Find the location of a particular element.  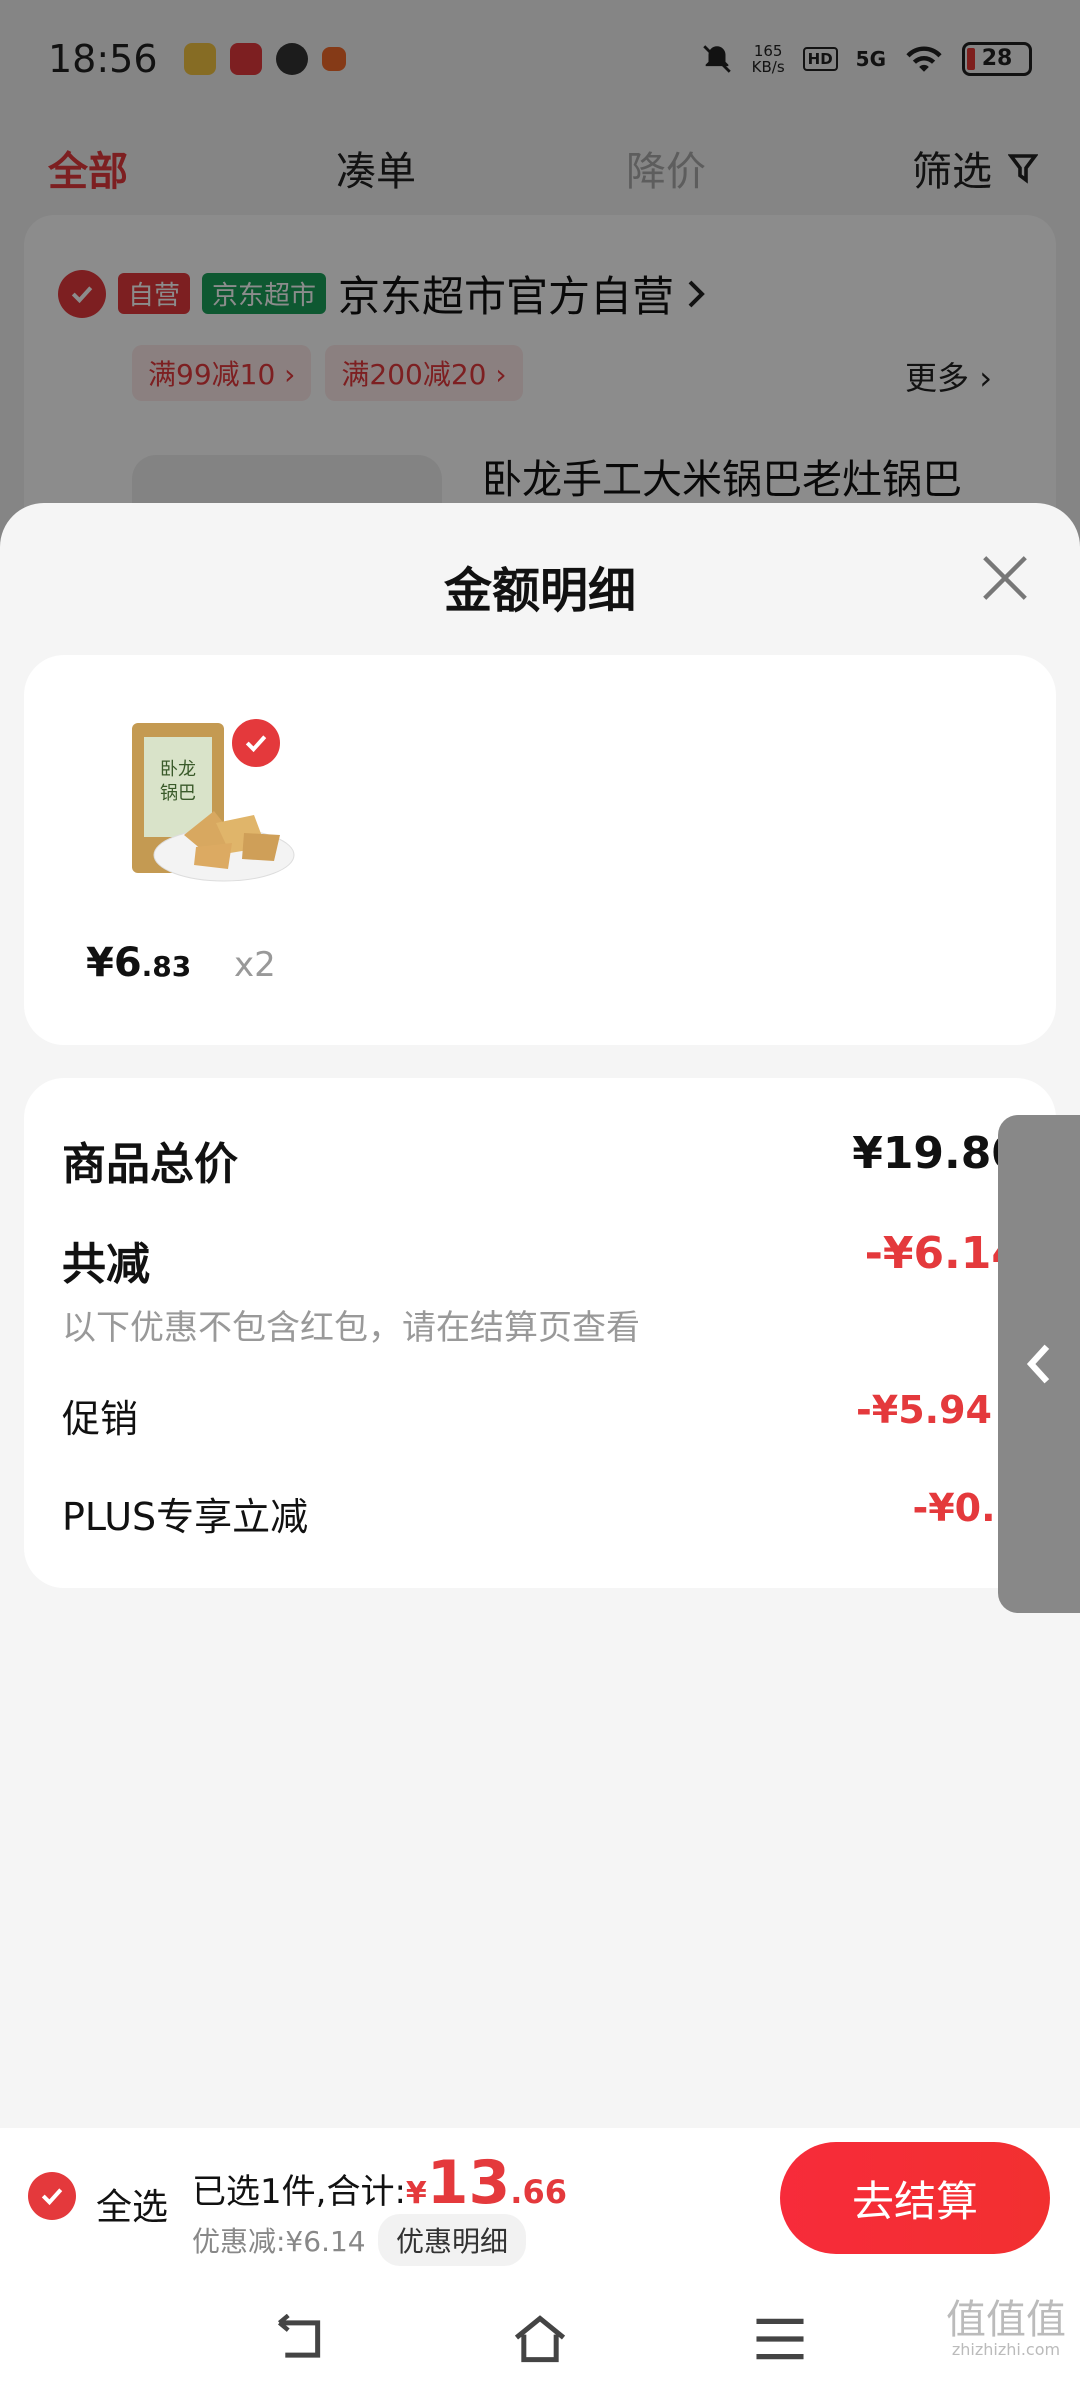

system-nav-bar is located at coordinates (540, 2338).